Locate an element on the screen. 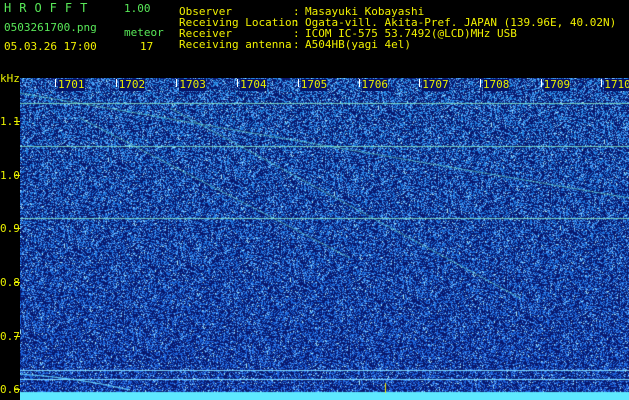 The image size is (629, 400). x-tick-label: 1707 is located at coordinates (435, 84).